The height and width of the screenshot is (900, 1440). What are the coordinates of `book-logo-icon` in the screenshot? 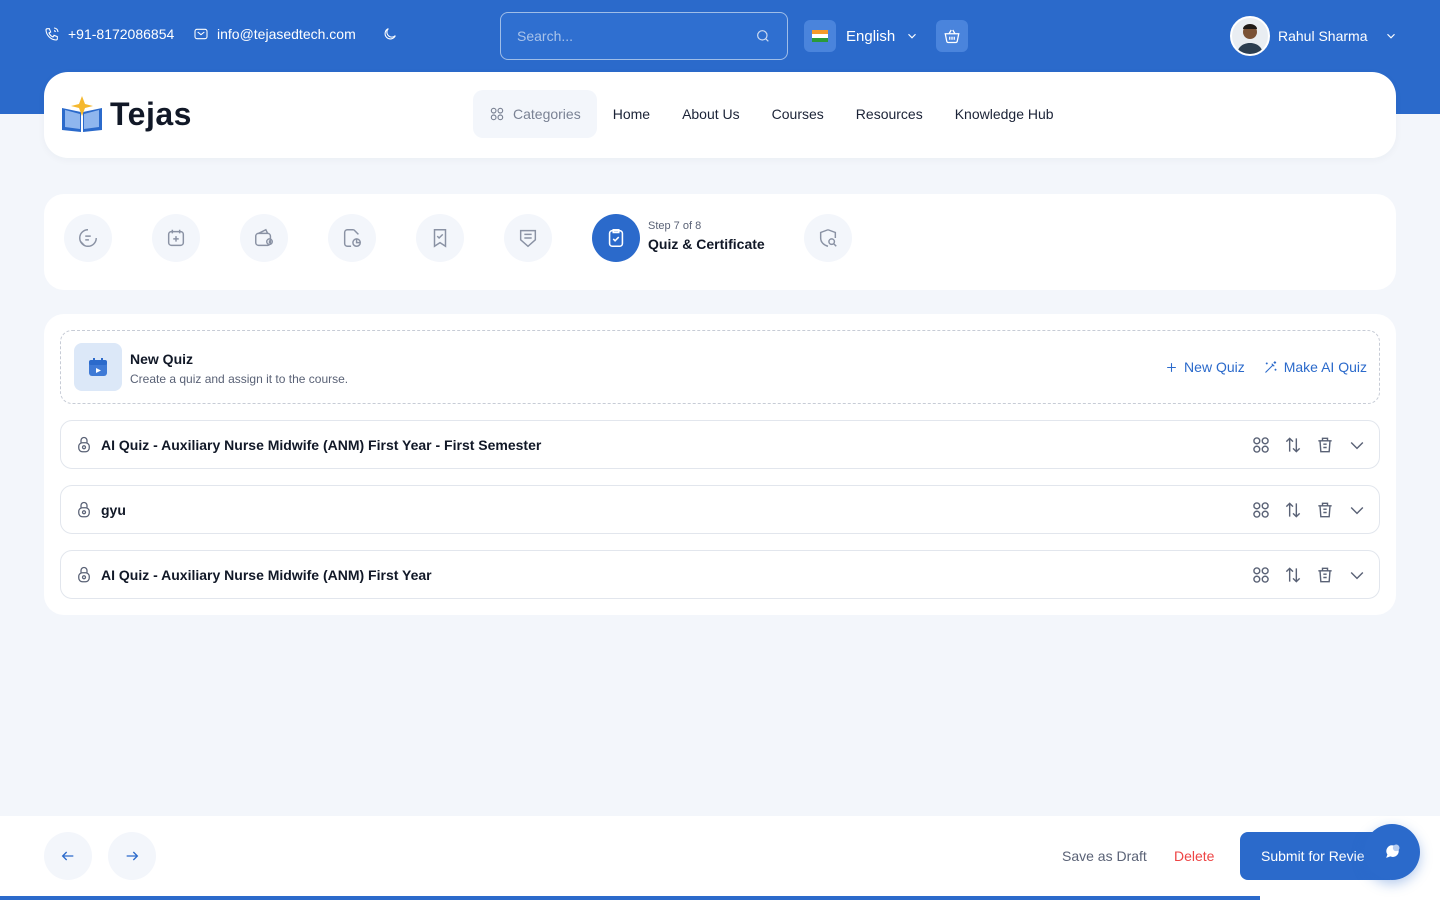 It's located at (82, 114).